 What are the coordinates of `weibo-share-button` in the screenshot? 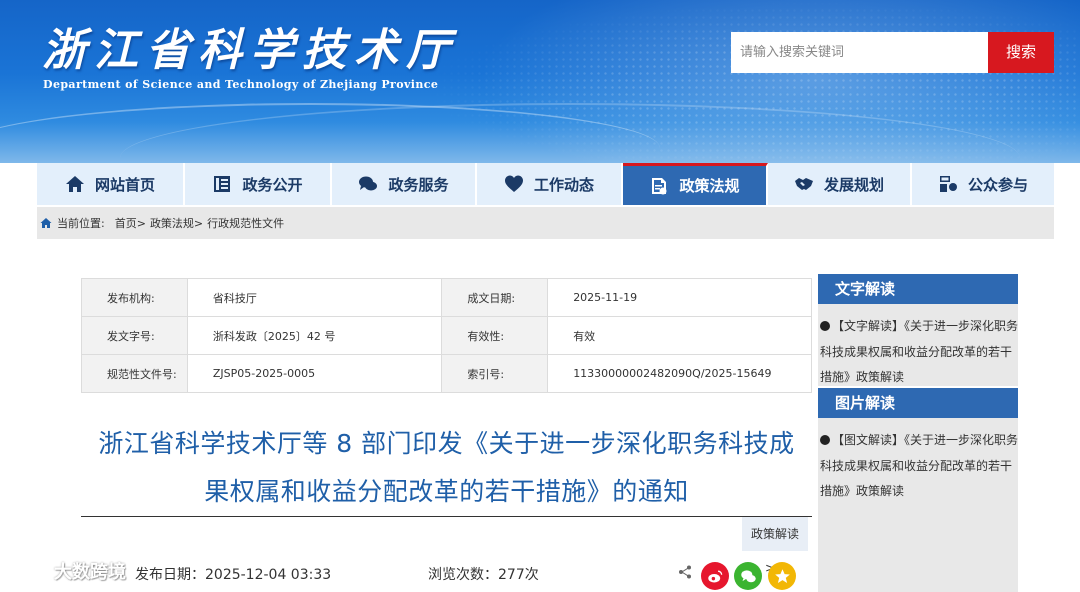 It's located at (715, 576).